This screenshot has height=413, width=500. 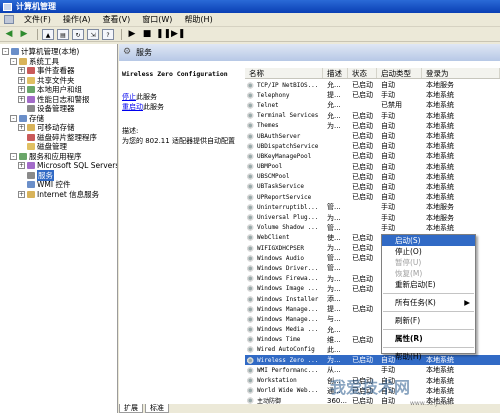 What do you see at coordinates (9, 34) in the screenshot?
I see `back-icon: ◀` at bounding box center [9, 34].